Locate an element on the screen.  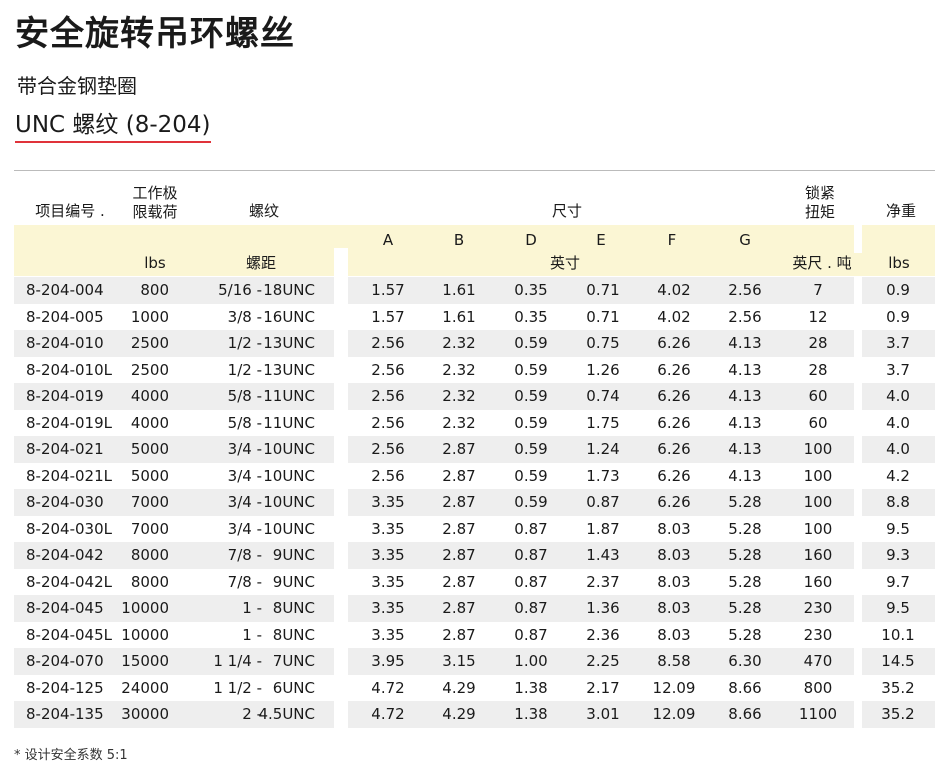
header-thread: 螺纹 is located at coordinates (264, 211).